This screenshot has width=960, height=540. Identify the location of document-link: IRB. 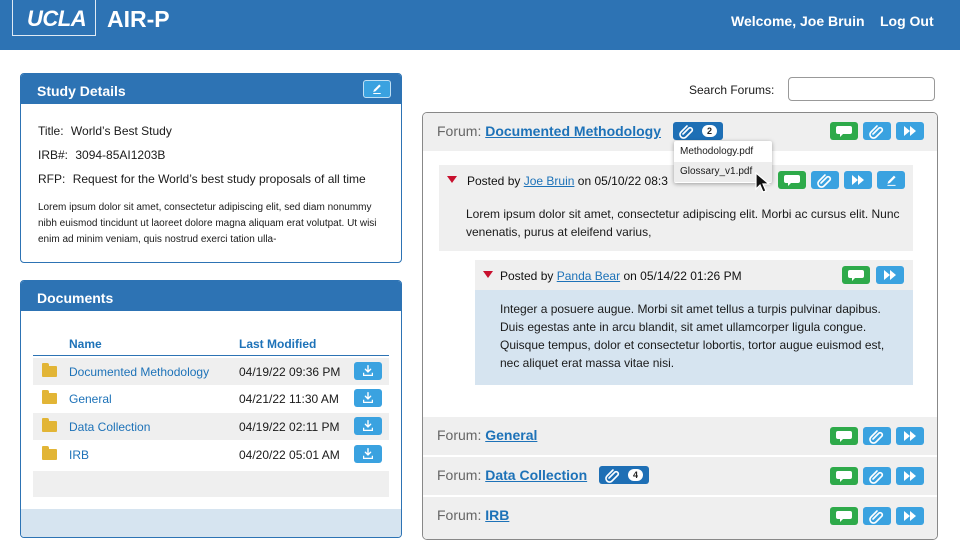
(79, 455).